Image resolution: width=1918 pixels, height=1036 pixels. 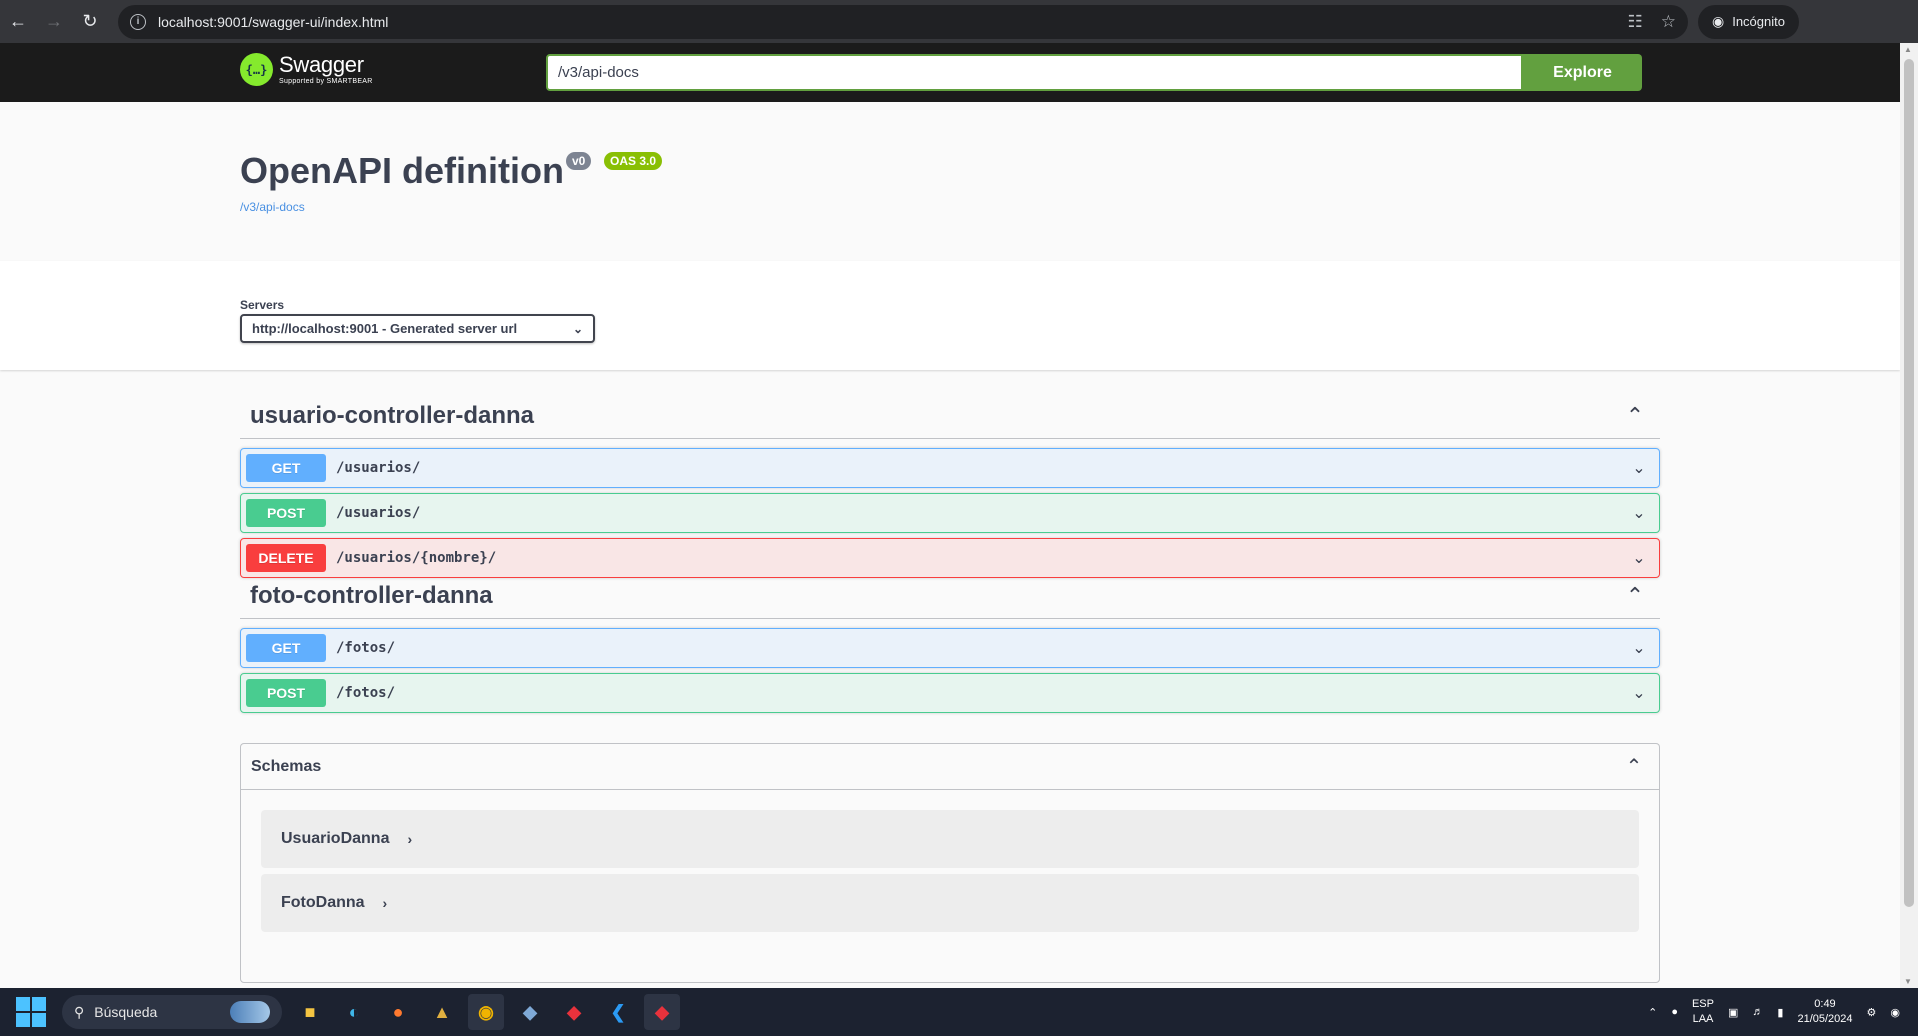 I want to click on incognito-badge: ◉ Incógnito, so click(x=1748, y=21).